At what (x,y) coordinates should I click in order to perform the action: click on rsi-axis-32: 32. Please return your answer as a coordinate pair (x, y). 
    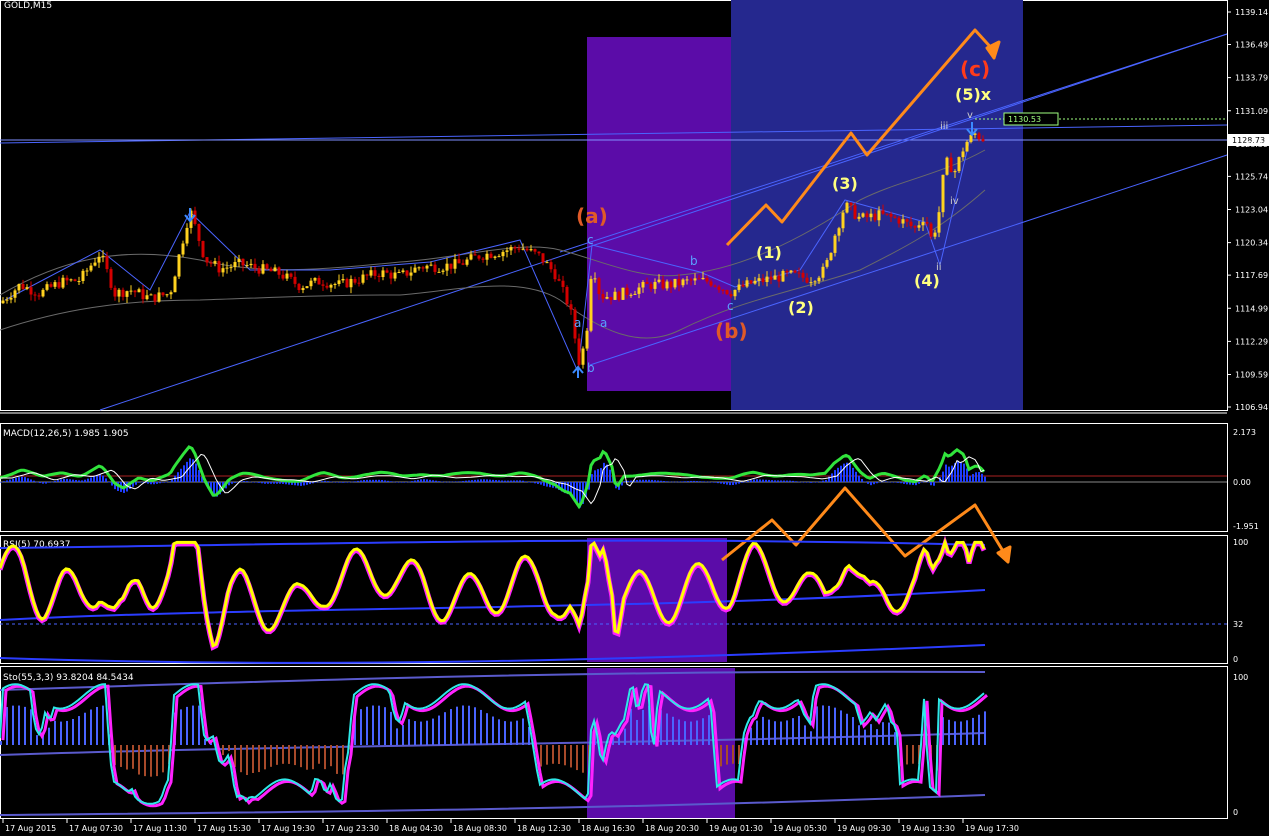
    Looking at the image, I should click on (1238, 624).